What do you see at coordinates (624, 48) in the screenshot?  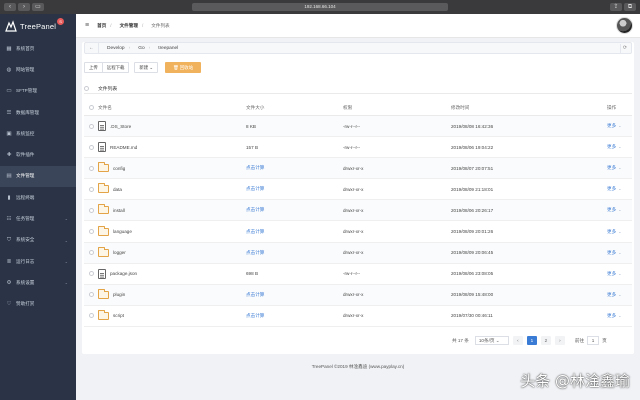 I see `refresh-icon: ⟳` at bounding box center [624, 48].